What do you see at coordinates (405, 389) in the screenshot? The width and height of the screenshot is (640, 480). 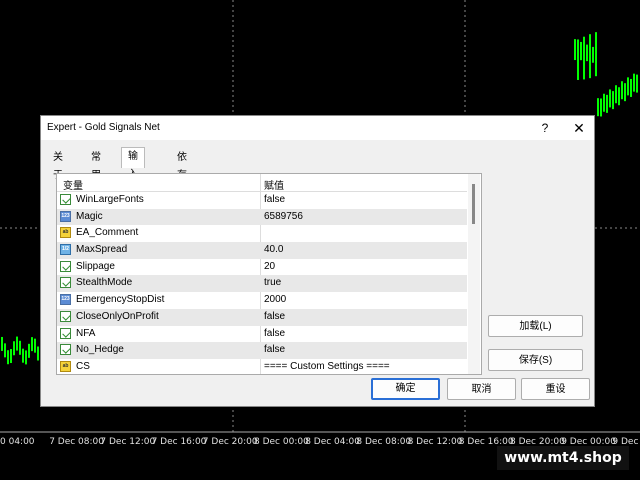 I see `ok-button: 确定` at bounding box center [405, 389].